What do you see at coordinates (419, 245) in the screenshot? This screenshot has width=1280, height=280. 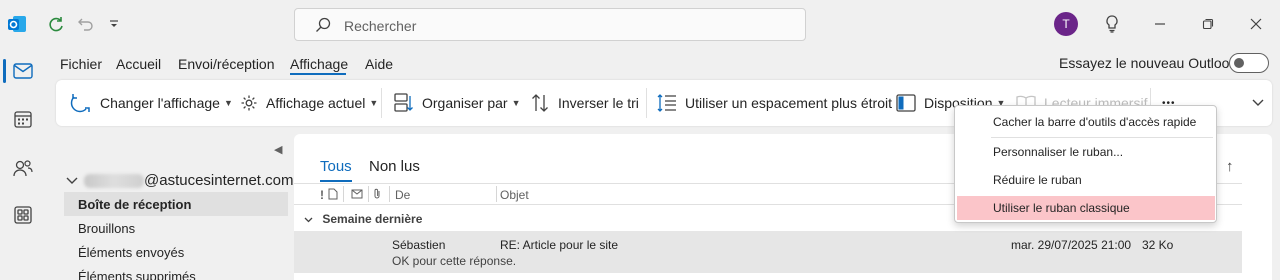 I see `message-sender: Sébastien` at bounding box center [419, 245].